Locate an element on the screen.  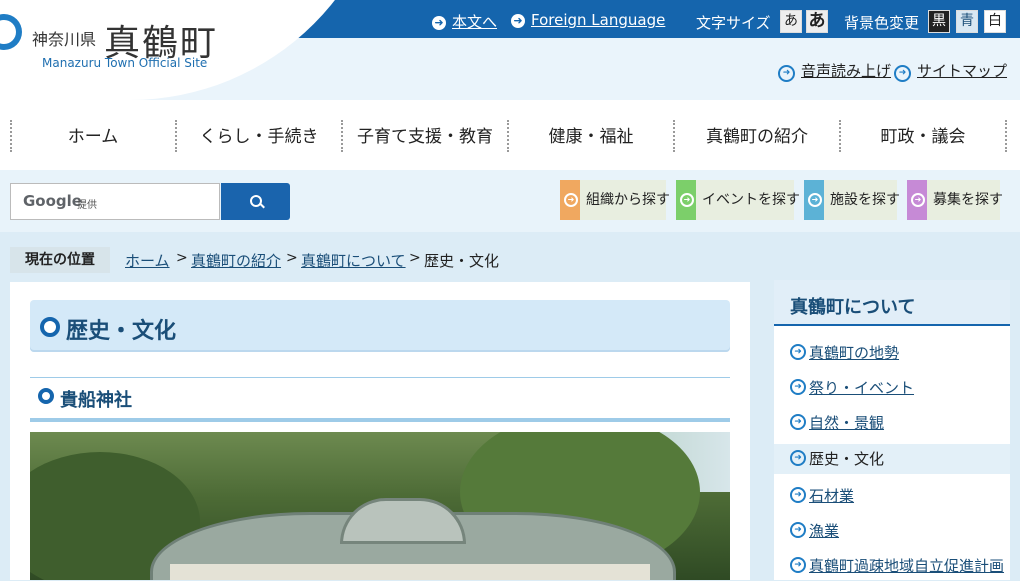
page-title: 歴史・文化 is located at coordinates (380, 326).